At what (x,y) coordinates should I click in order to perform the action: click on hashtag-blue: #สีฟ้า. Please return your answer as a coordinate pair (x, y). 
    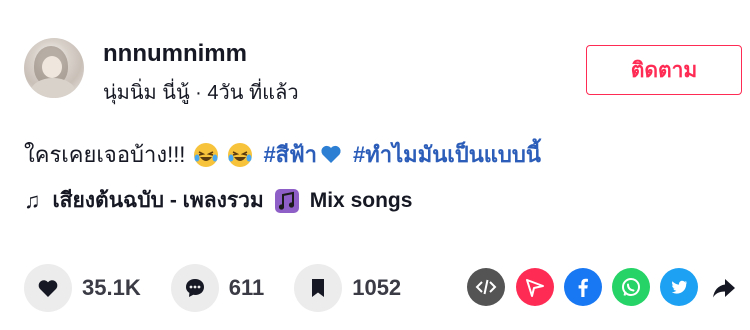
    Looking at the image, I should click on (303, 154).